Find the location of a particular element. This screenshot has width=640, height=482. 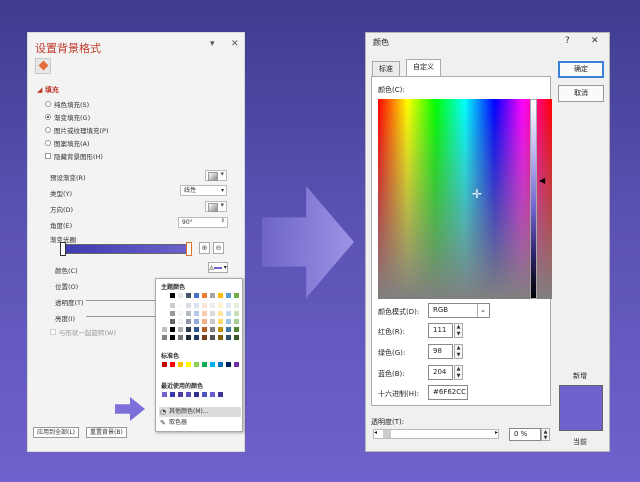

brightness-slider is located at coordinates (121, 316).